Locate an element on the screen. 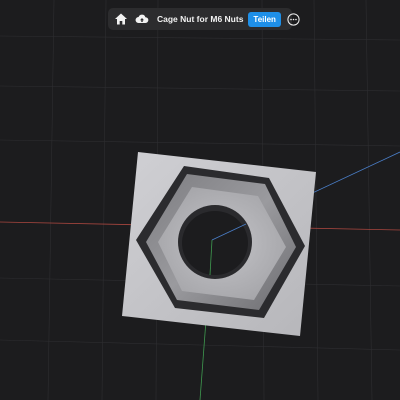 This screenshot has height=400, width=400. share-button: Teilen is located at coordinates (264, 19).